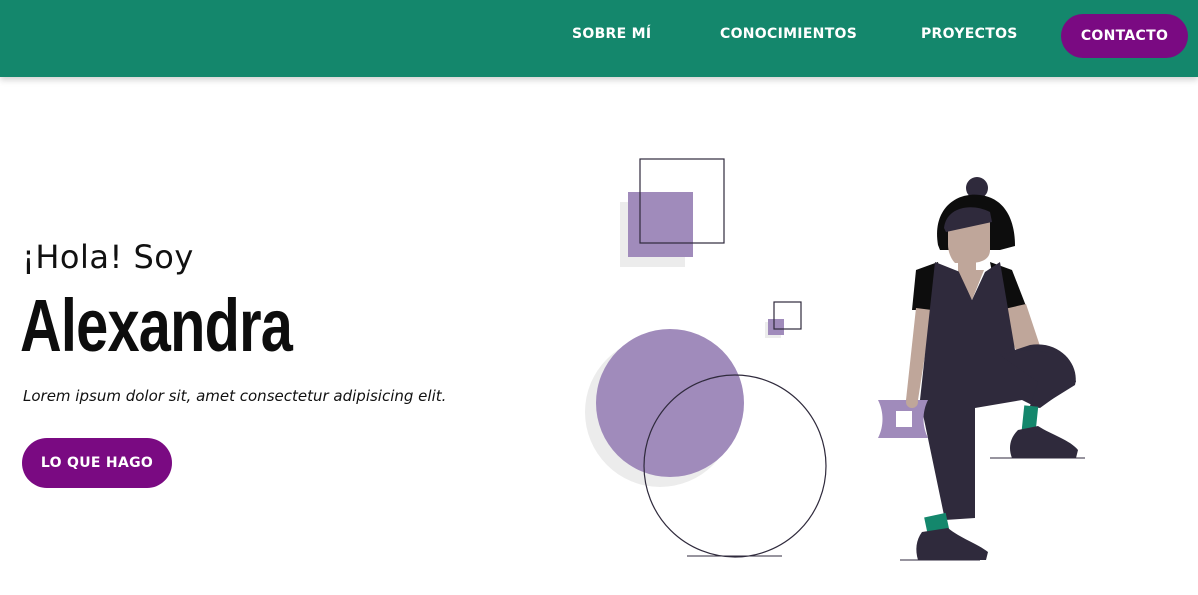 The image size is (1198, 595). What do you see at coordinates (156, 325) in the screenshot?
I see `hero-name: Alexandra` at bounding box center [156, 325].